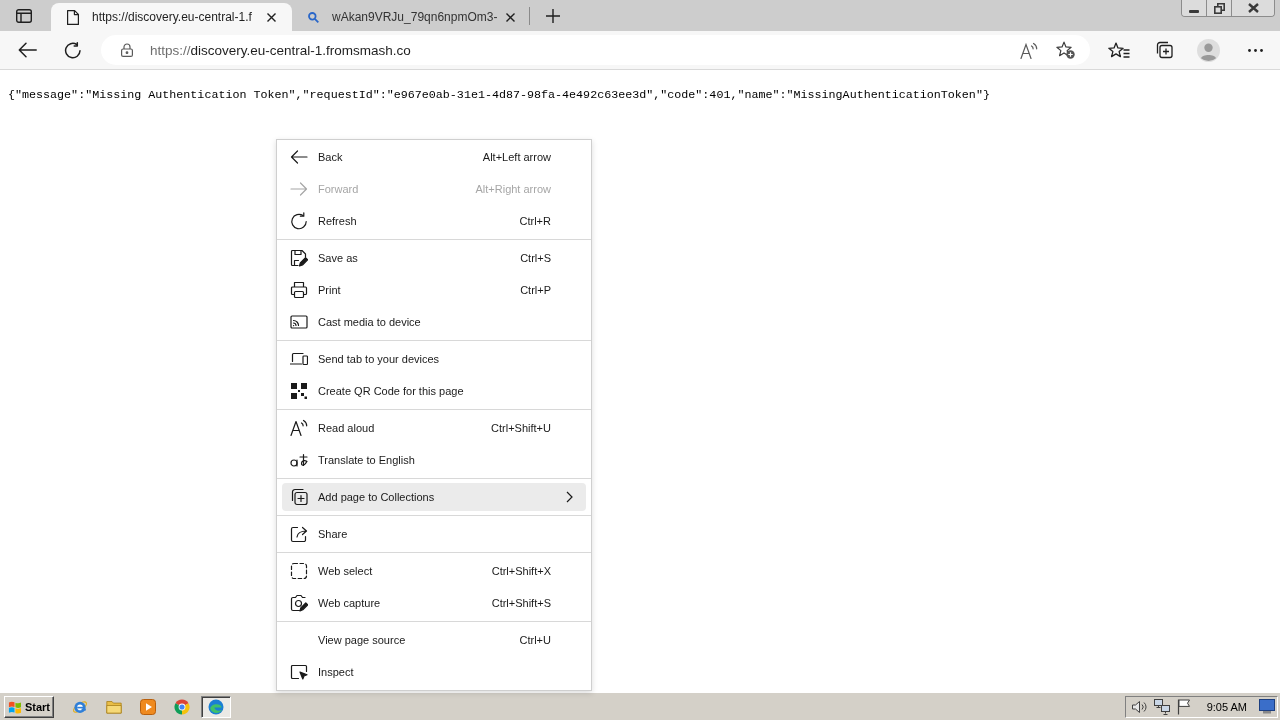 This screenshot has width=1280, height=720. Describe the element at coordinates (299, 603) in the screenshot. I see `camera-pencil-icon` at that location.